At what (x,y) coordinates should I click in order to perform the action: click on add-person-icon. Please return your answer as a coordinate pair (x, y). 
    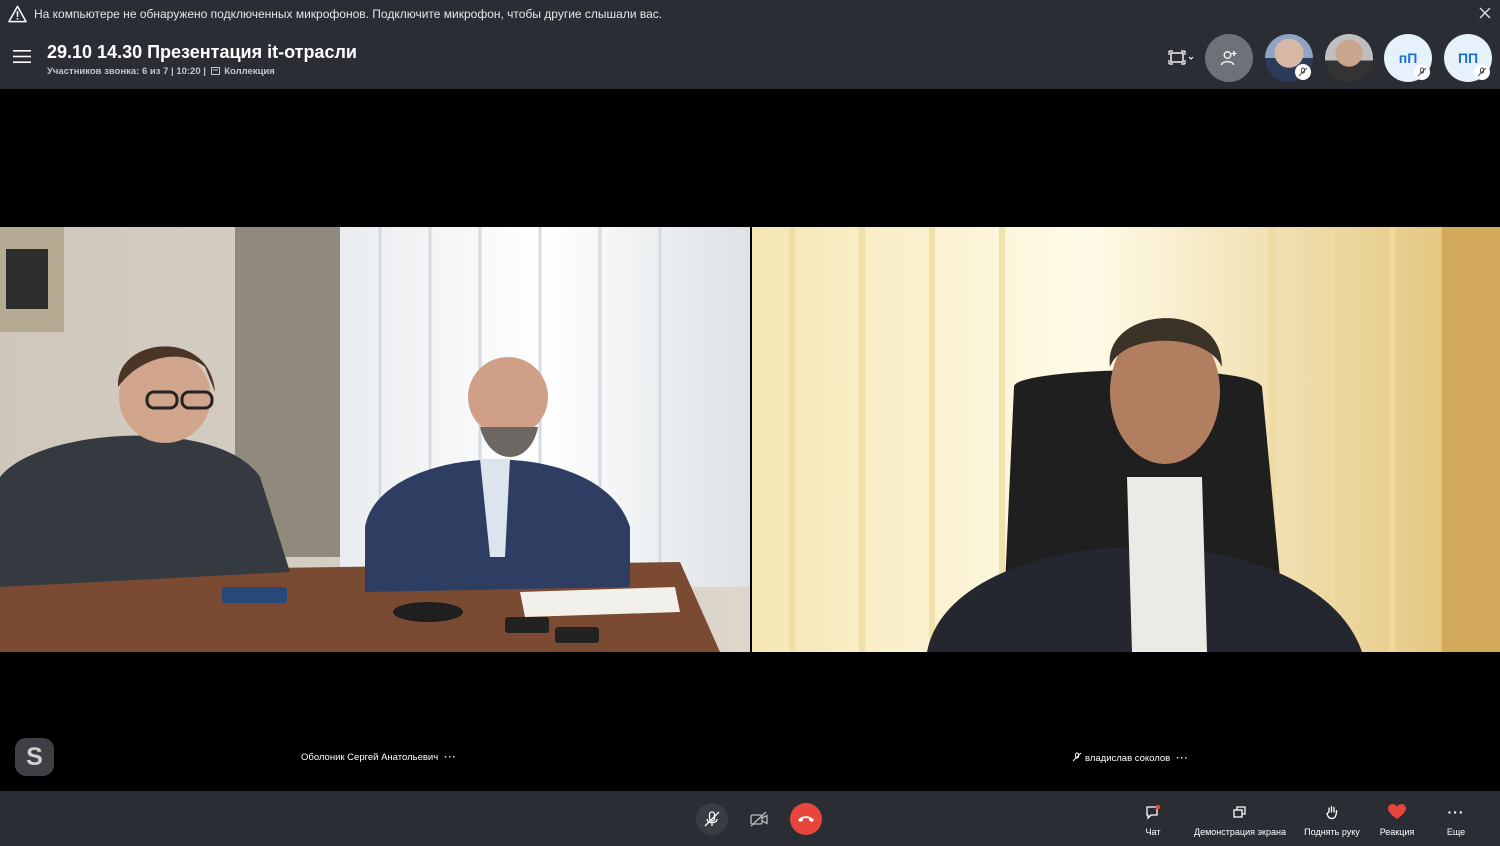
    Looking at the image, I should click on (1228, 58).